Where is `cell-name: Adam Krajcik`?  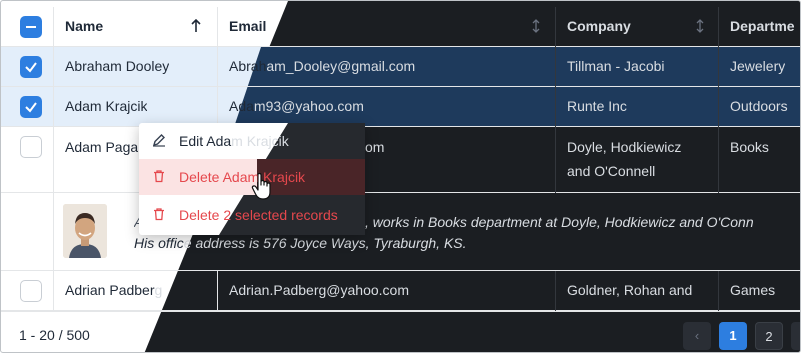
cell-name: Adam Krajcik is located at coordinates (106, 106).